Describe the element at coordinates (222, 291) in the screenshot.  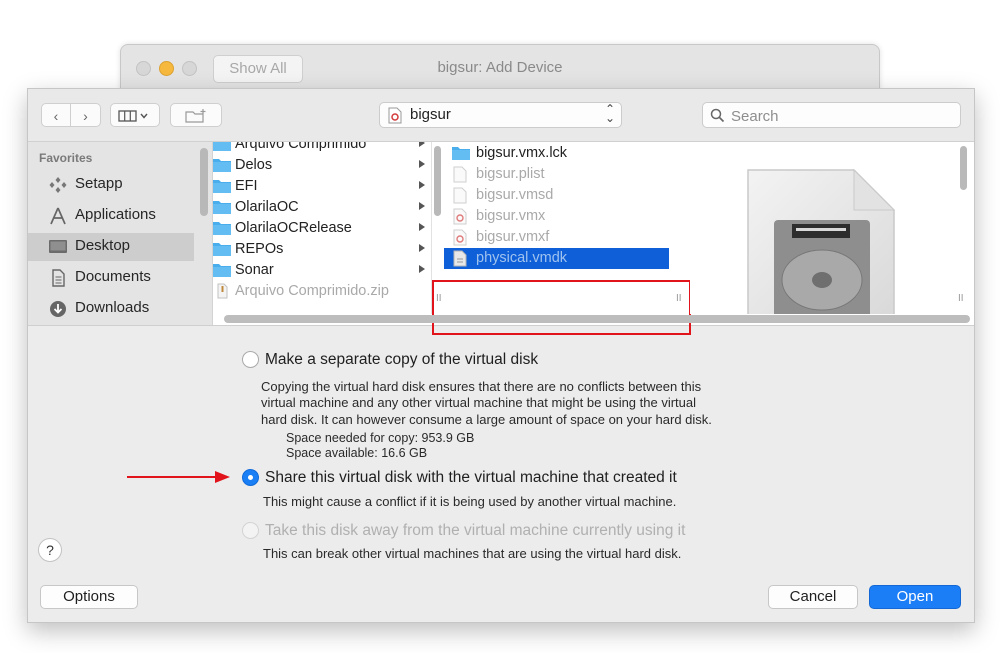
I see `zip-file-icon` at that location.